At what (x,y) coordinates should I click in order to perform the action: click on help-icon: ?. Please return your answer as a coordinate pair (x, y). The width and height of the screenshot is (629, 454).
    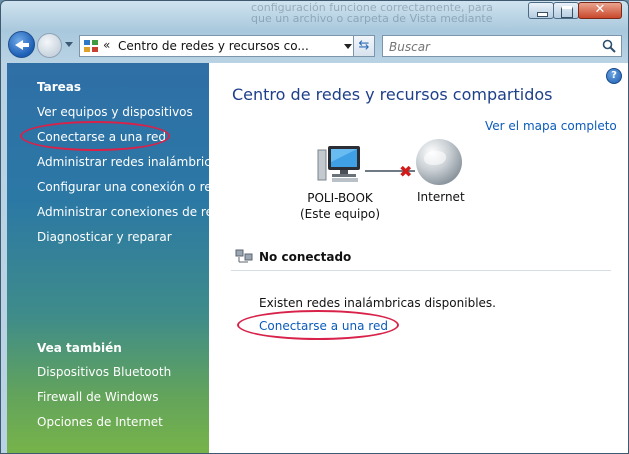
    Looking at the image, I should click on (614, 76).